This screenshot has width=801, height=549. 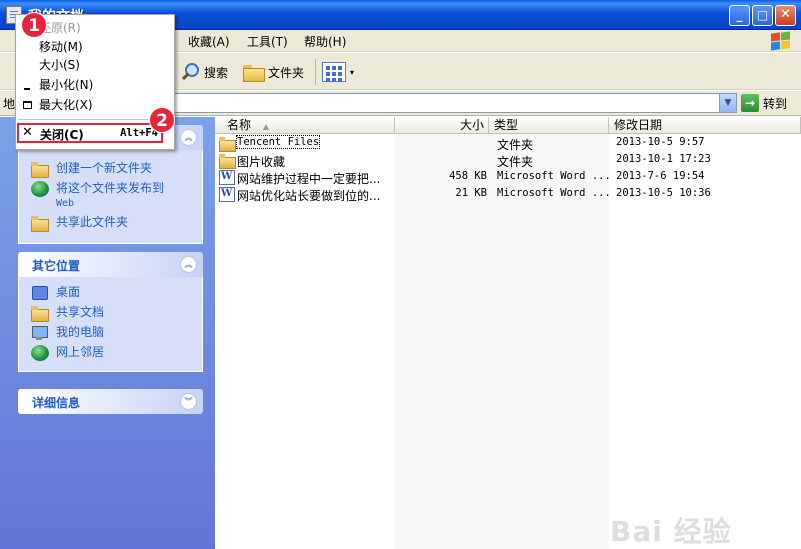 What do you see at coordinates (56, 403) in the screenshot?
I see `panel-title: 详细信息` at bounding box center [56, 403].